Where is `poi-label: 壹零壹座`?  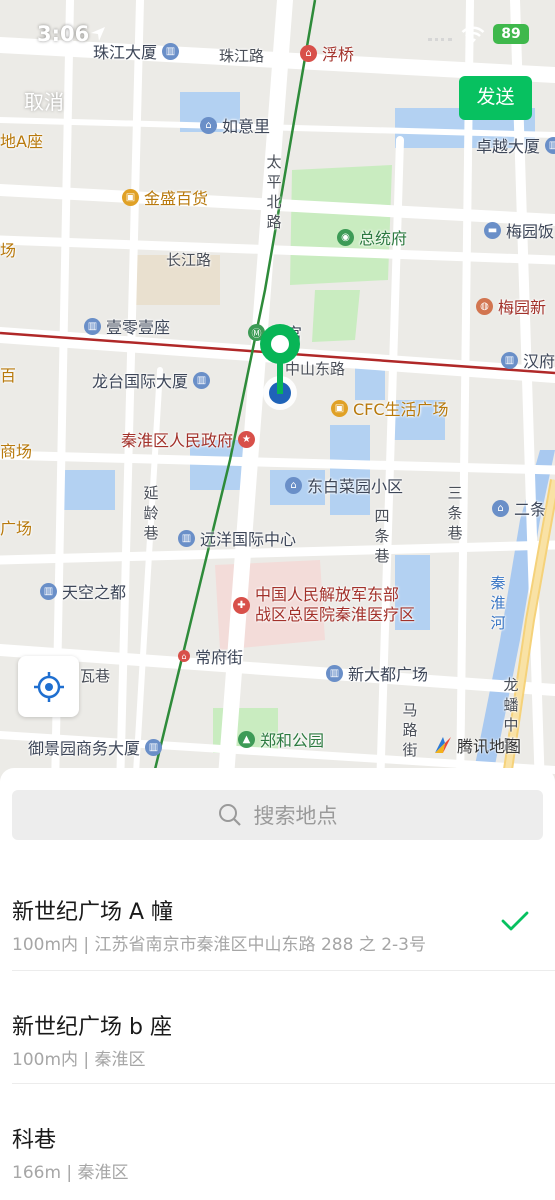 poi-label: 壹零壹座 is located at coordinates (138, 327).